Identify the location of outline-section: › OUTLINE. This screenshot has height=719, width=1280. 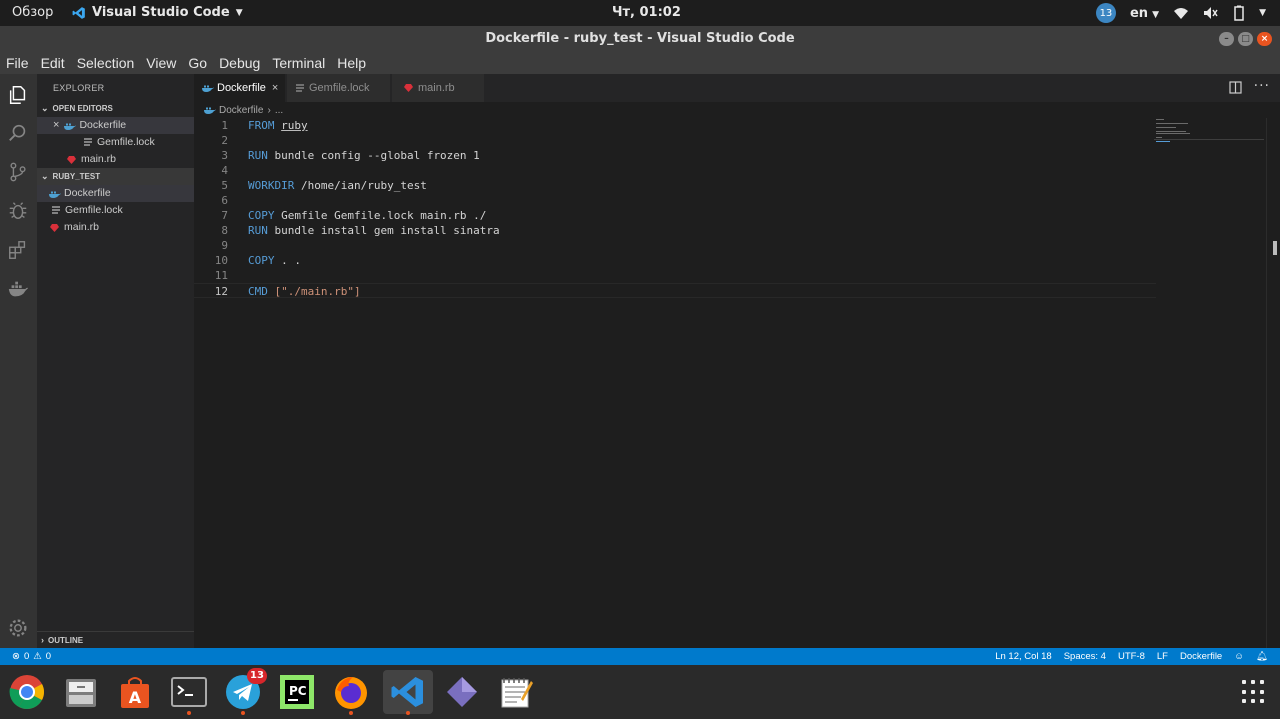
(115, 639).